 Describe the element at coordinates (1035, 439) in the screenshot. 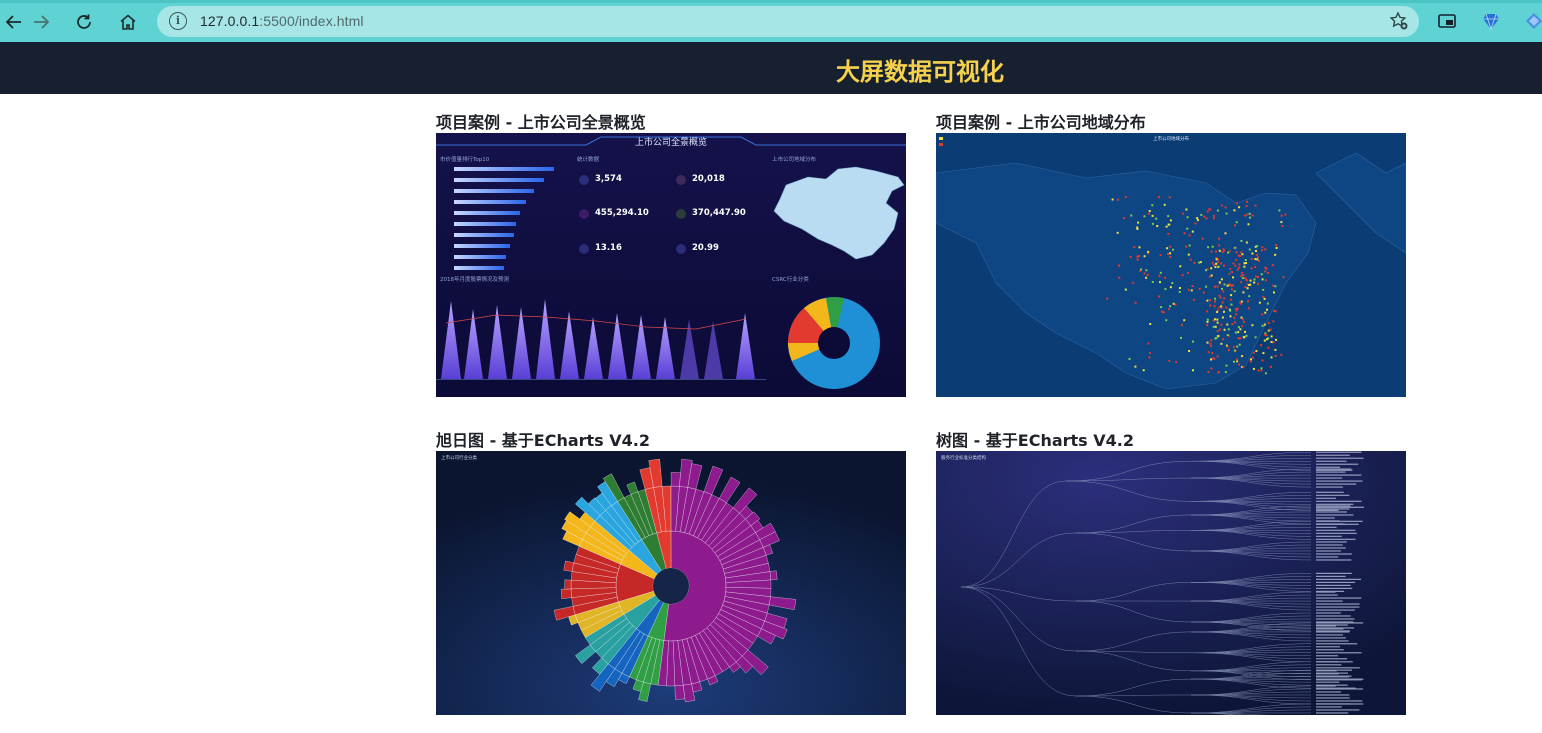

I see `card-title-tree: 树图 - 基于ECharts V4.2` at that location.